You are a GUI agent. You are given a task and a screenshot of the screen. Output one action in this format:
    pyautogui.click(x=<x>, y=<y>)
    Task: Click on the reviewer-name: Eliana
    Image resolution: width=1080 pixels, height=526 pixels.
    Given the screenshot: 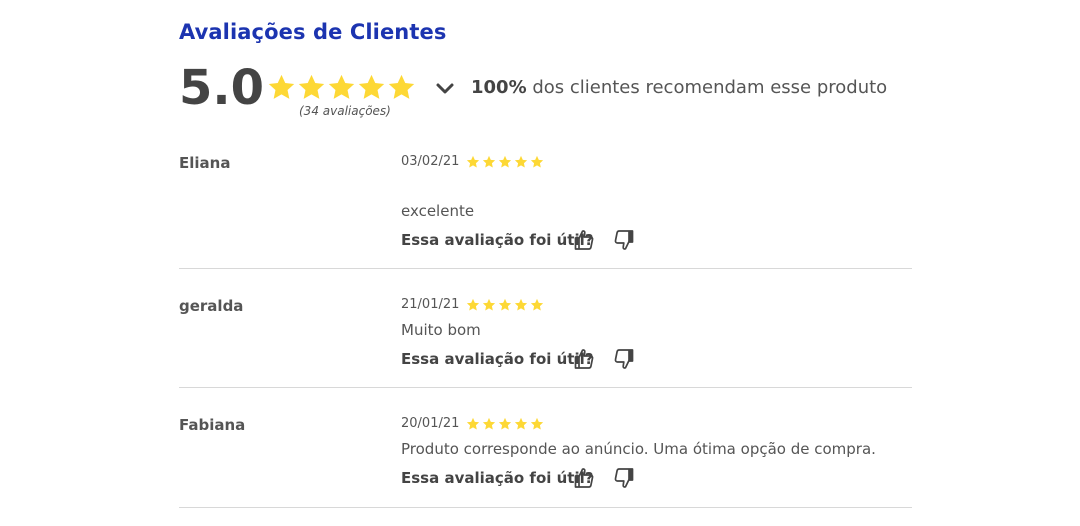 What is the action you would take?
    pyautogui.click(x=205, y=163)
    